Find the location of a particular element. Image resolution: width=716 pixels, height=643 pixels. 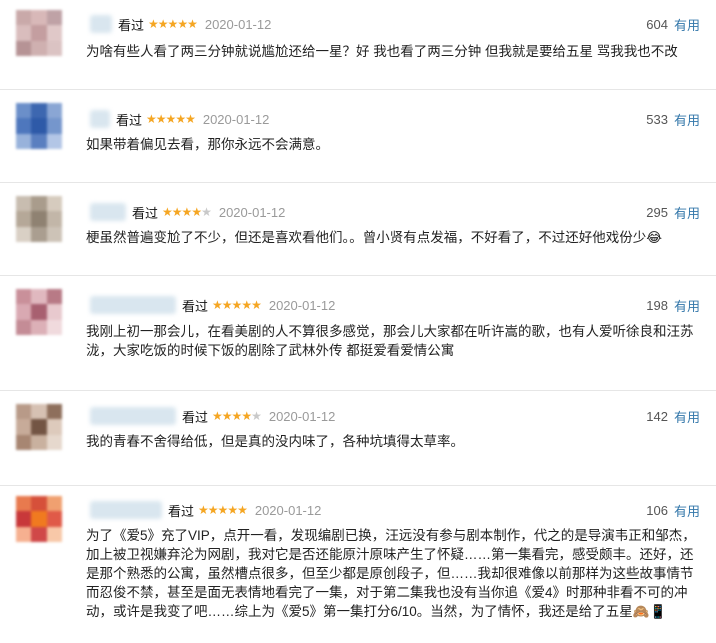

vote-count: 604 is located at coordinates (657, 24).